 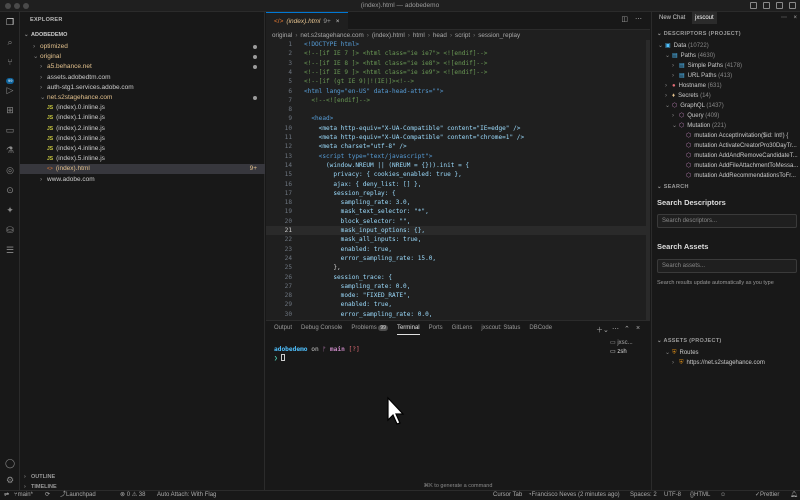 What do you see at coordinates (462, 35) in the screenshot?
I see `breadcrumb-item: script` at bounding box center [462, 35].